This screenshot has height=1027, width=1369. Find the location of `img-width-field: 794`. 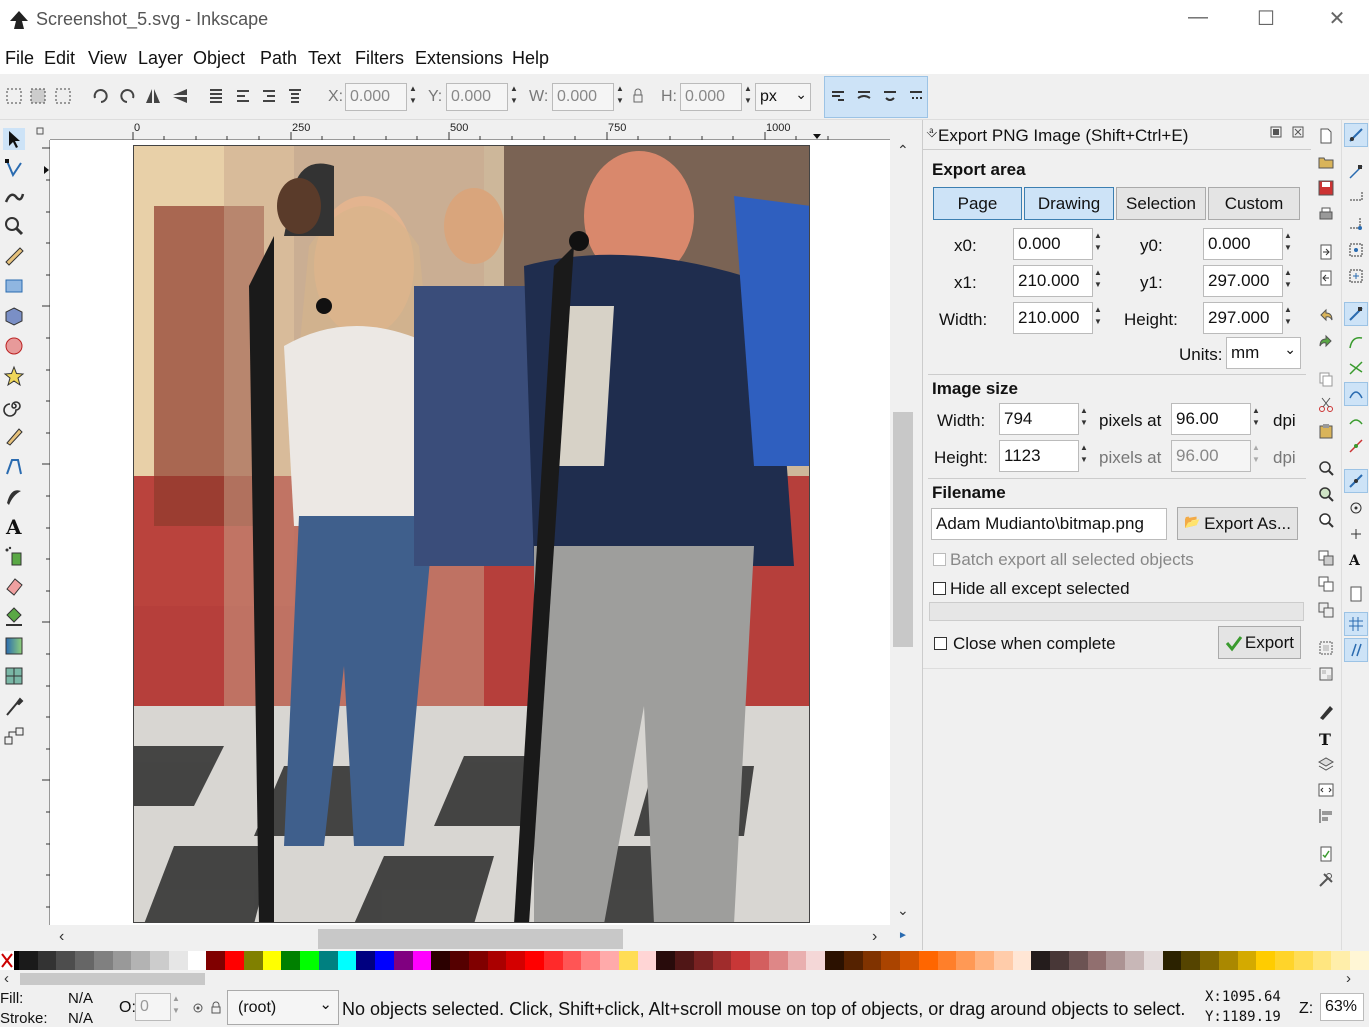

img-width-field: 794 is located at coordinates (1039, 419).